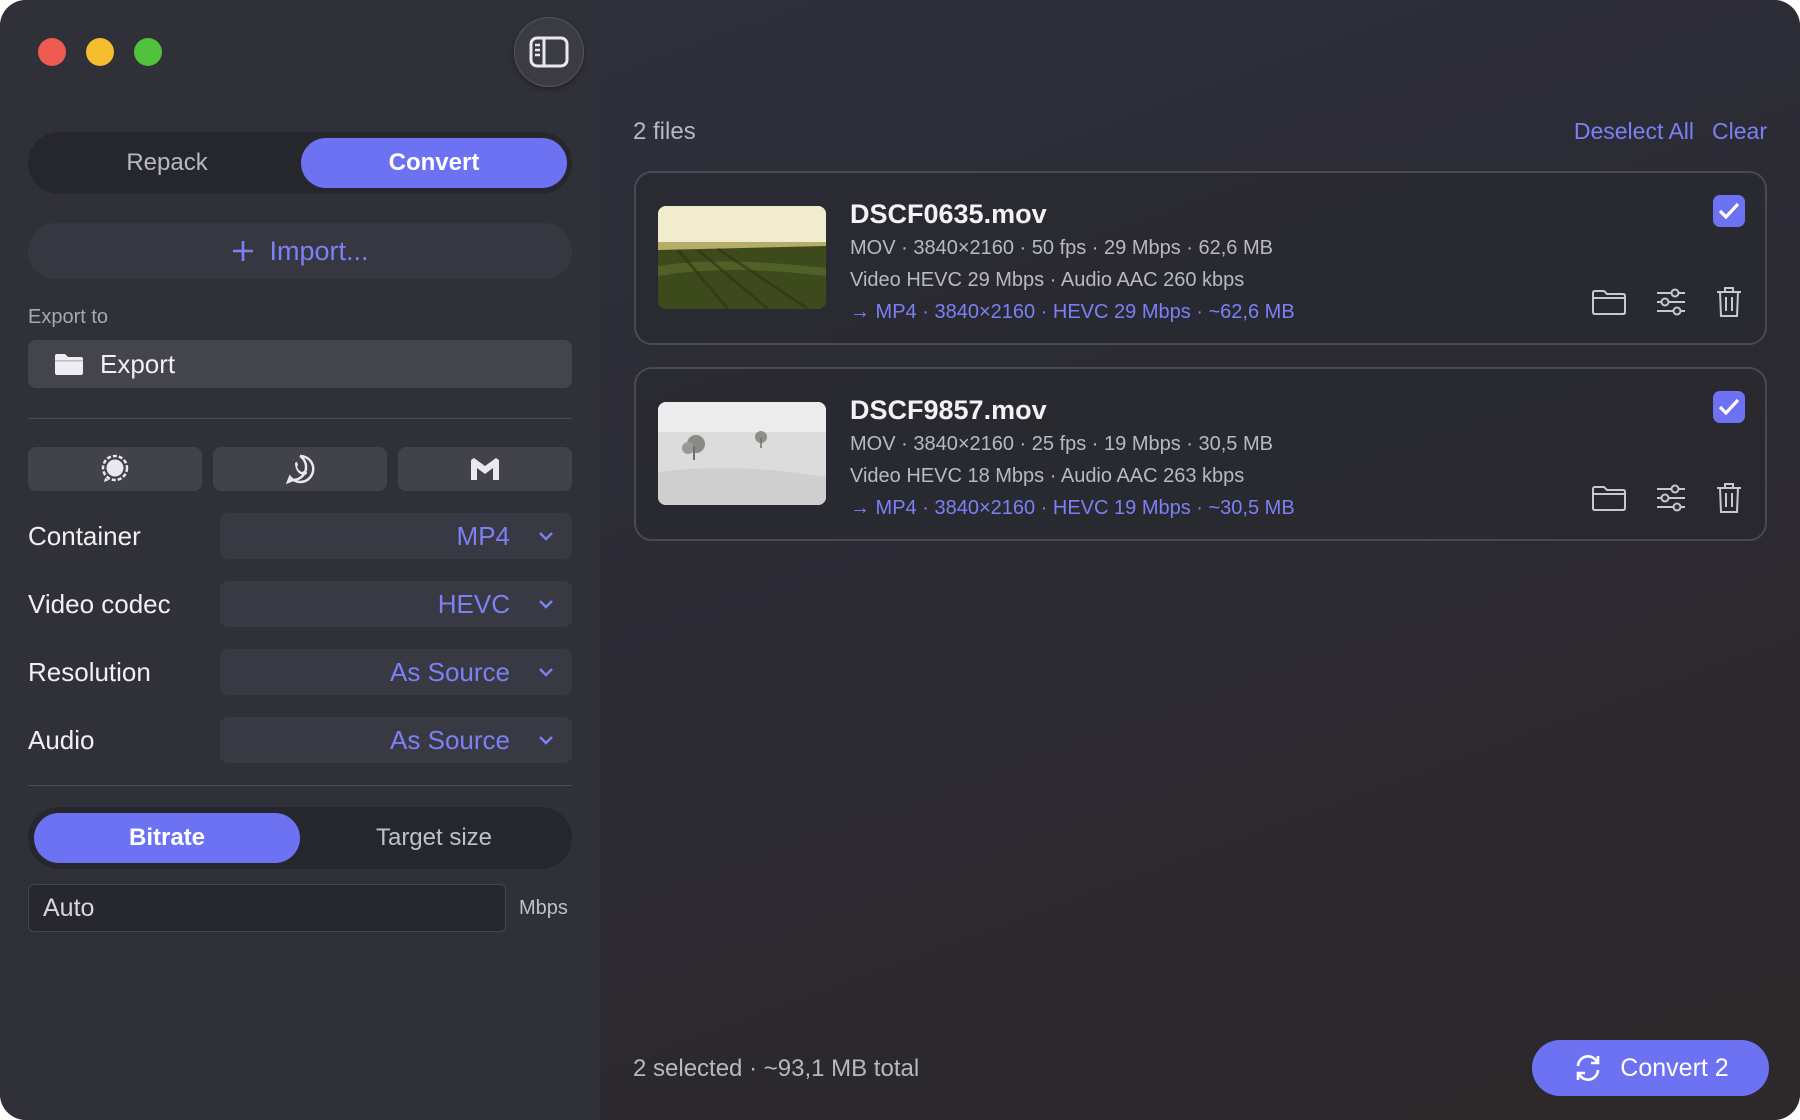 This screenshot has width=1800, height=1120. I want to click on list-actions: Deselect All Clear, so click(1670, 131).